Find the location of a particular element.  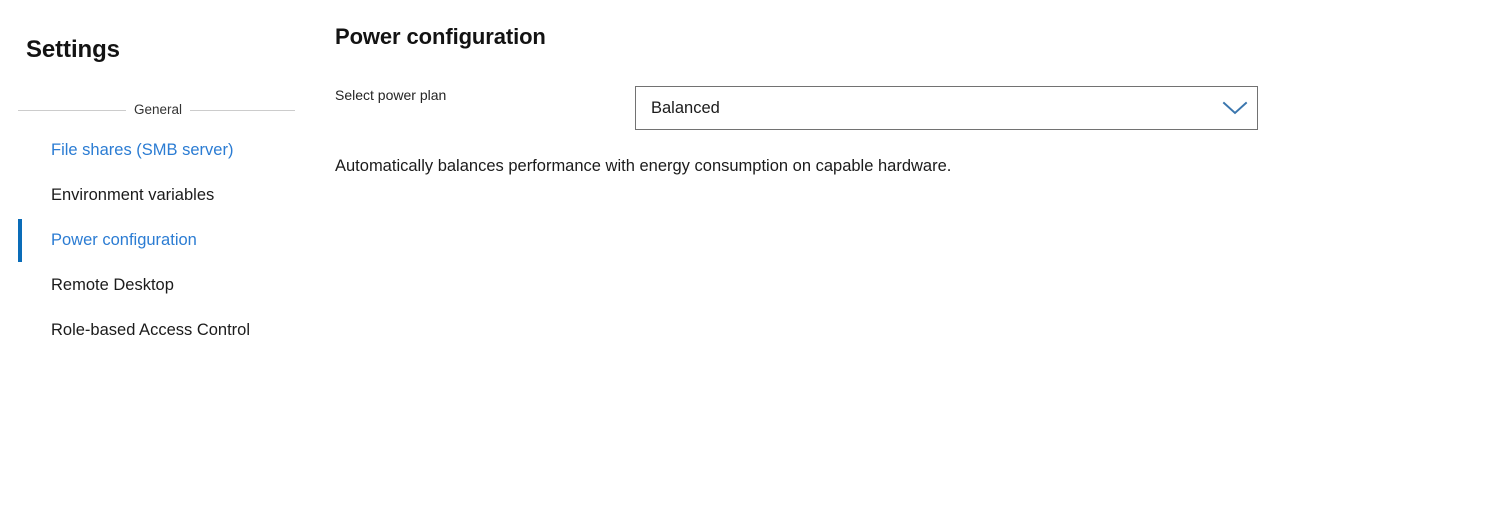

sidebar-item-remote-desktop: Remote Desktop is located at coordinates (166, 285).